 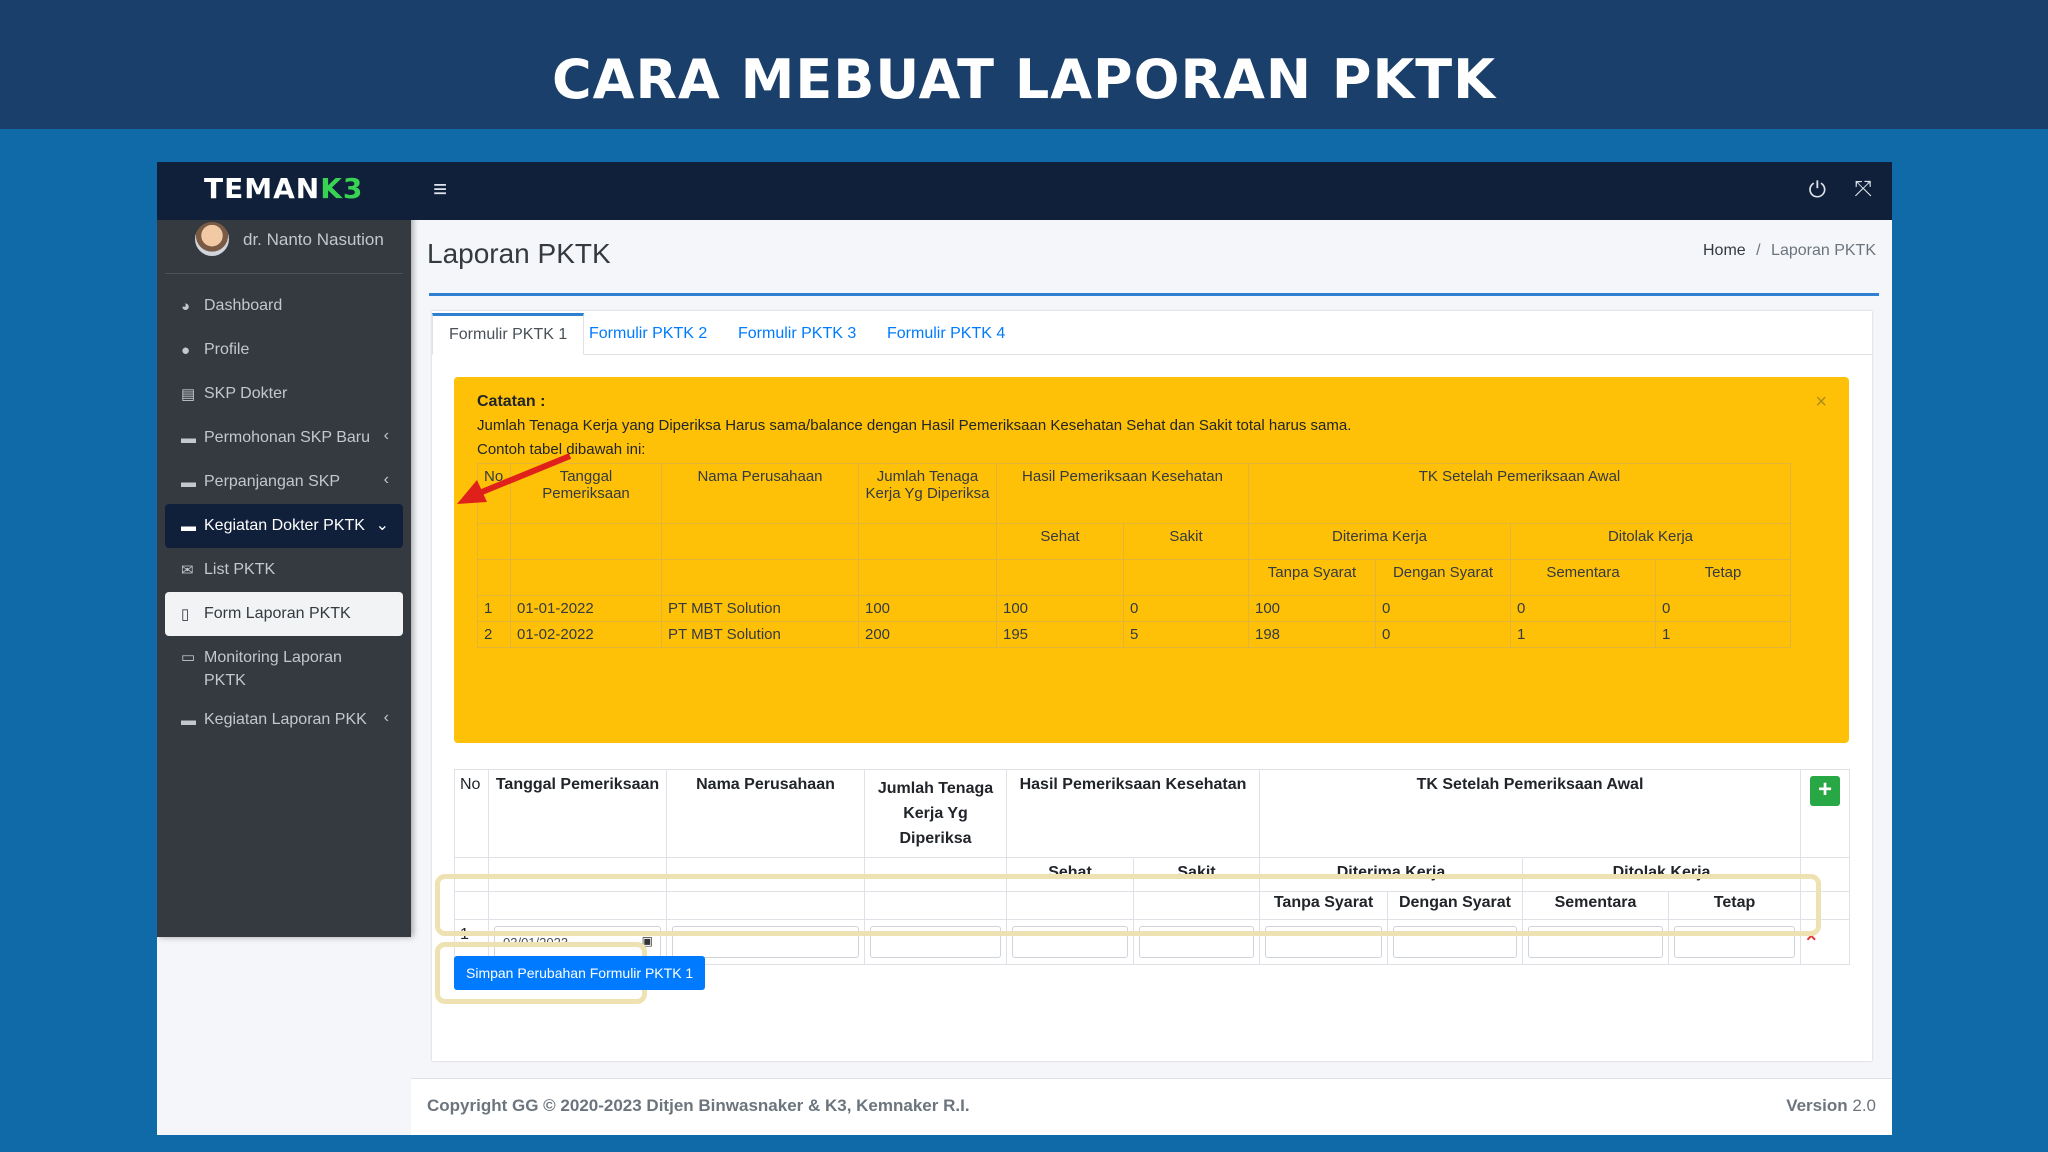 I want to click on example-header-dengan-syarat: Dengan Syarat, so click(x=1443, y=577).